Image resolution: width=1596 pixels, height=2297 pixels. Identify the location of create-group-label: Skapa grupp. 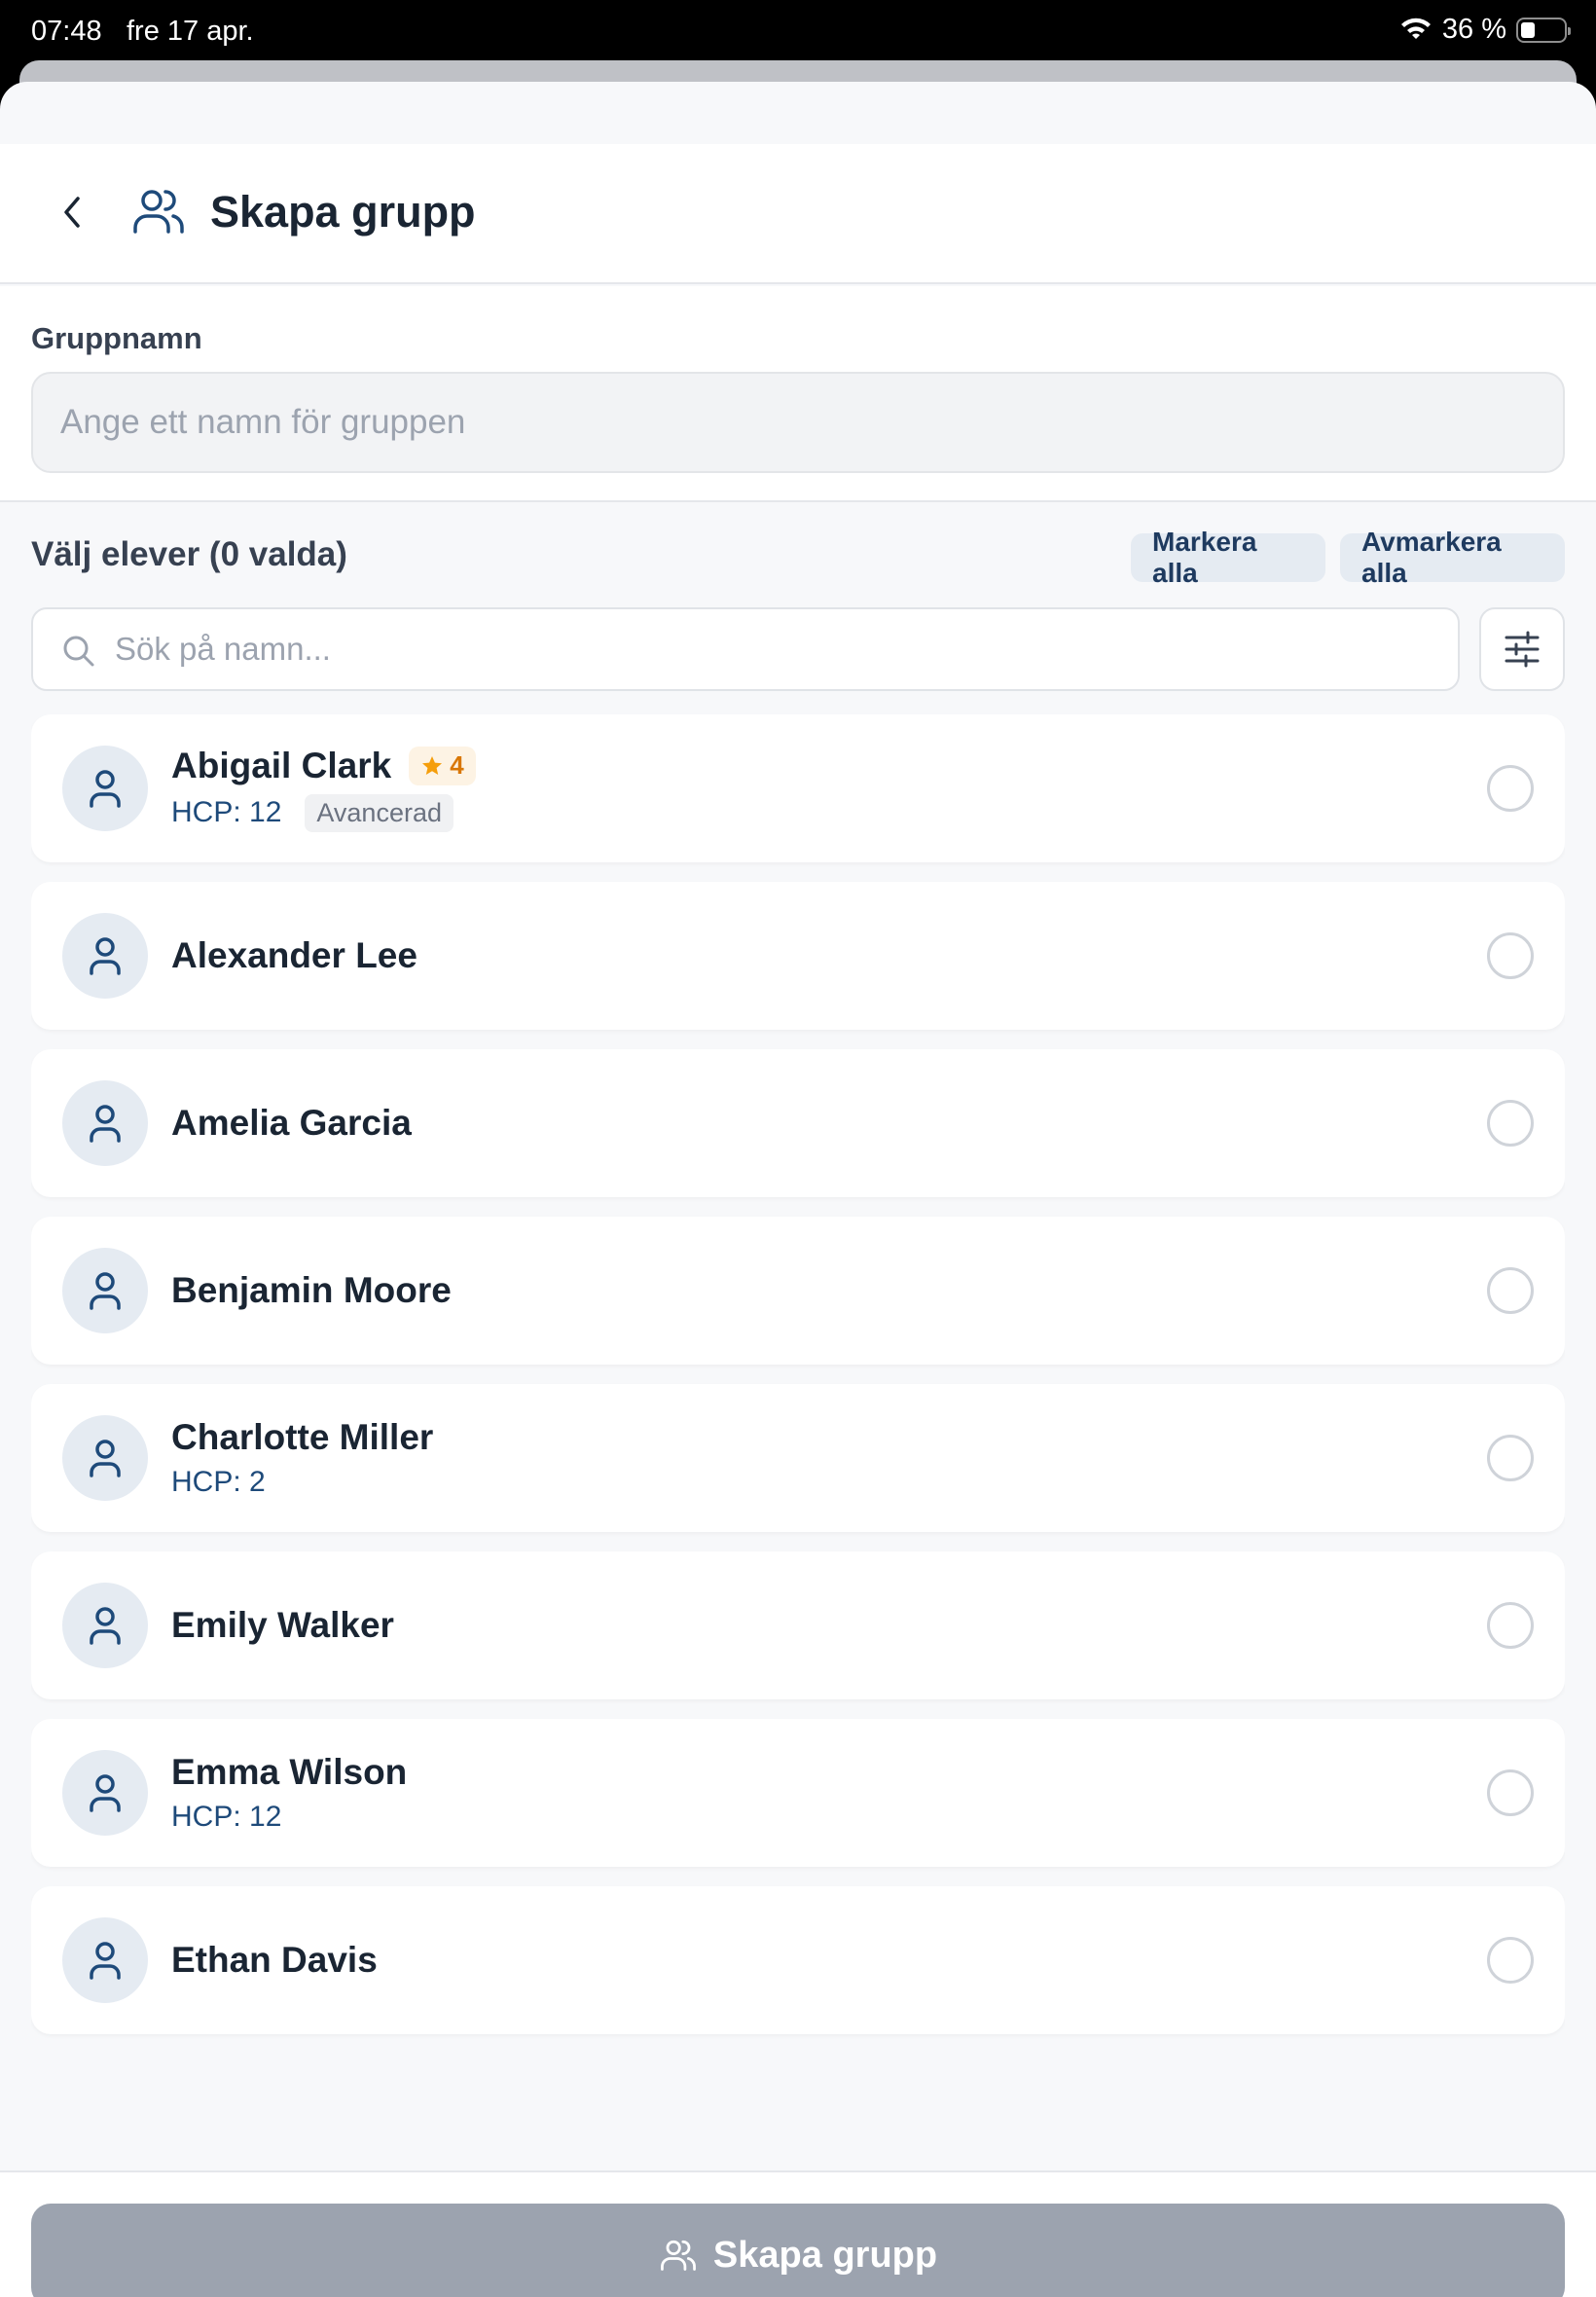
(825, 2255).